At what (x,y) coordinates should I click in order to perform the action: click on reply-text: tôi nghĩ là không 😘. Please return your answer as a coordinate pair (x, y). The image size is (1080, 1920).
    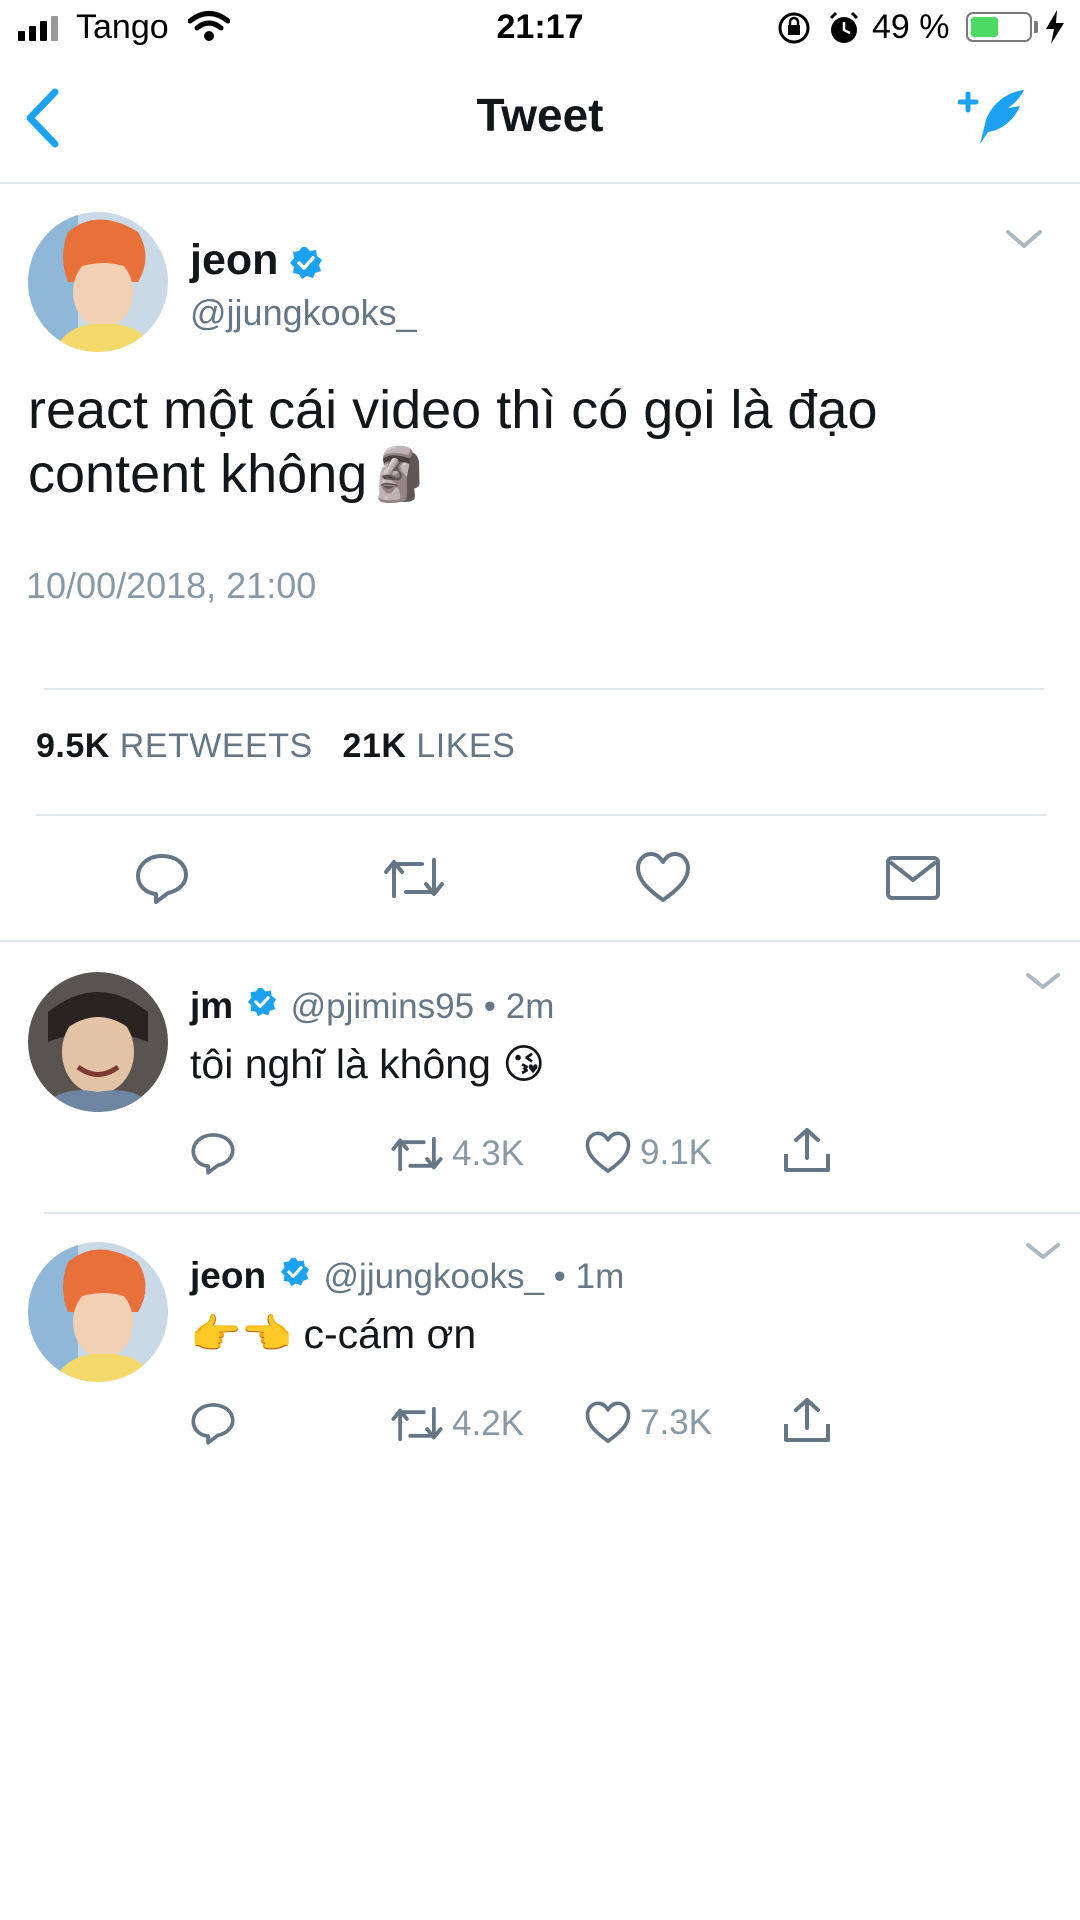
    Looking at the image, I should click on (367, 1064).